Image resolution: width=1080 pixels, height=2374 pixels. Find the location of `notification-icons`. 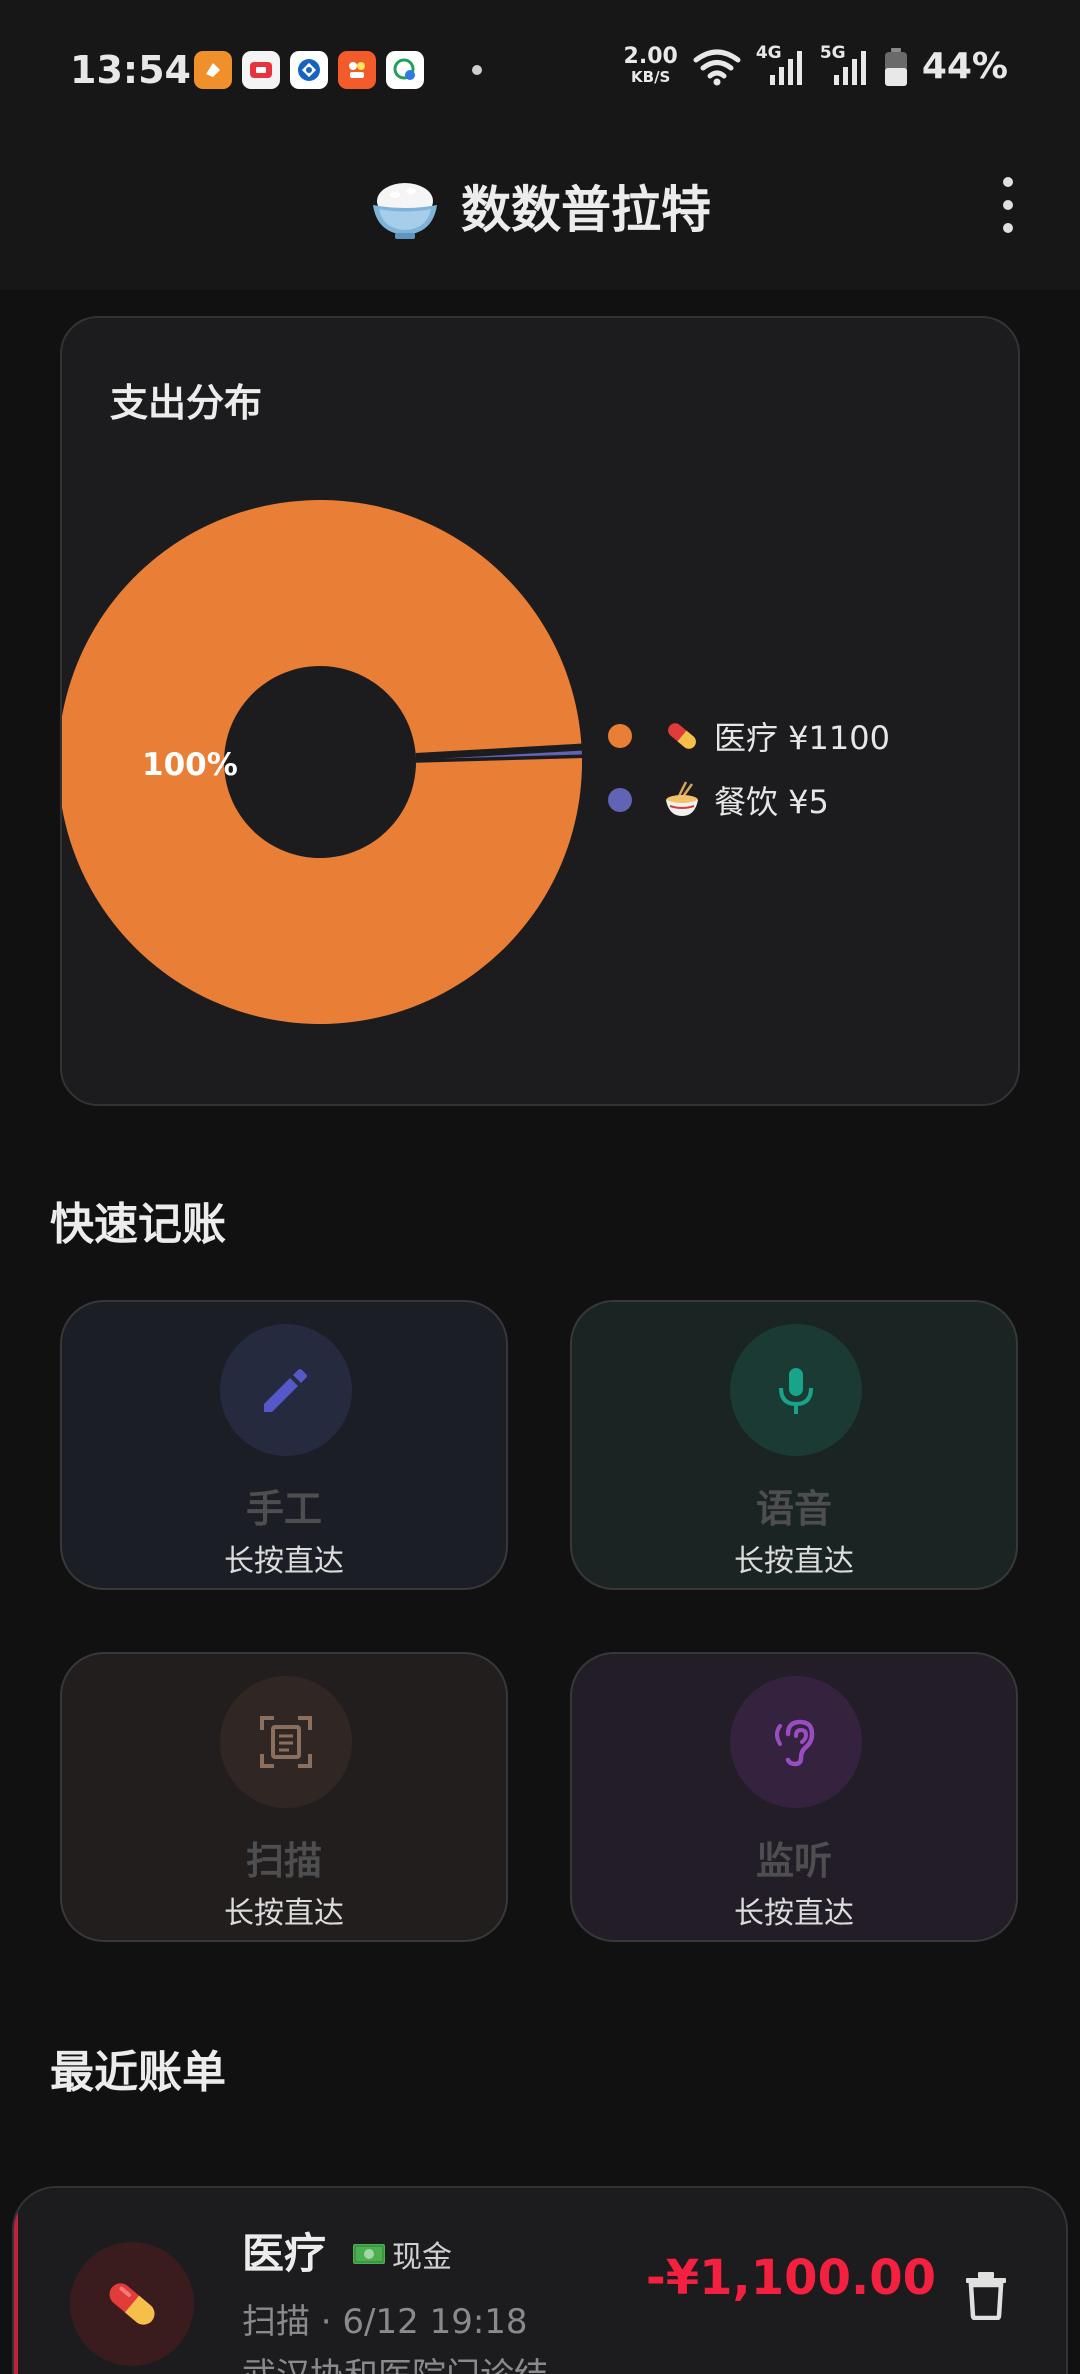

notification-icons is located at coordinates (338, 70).